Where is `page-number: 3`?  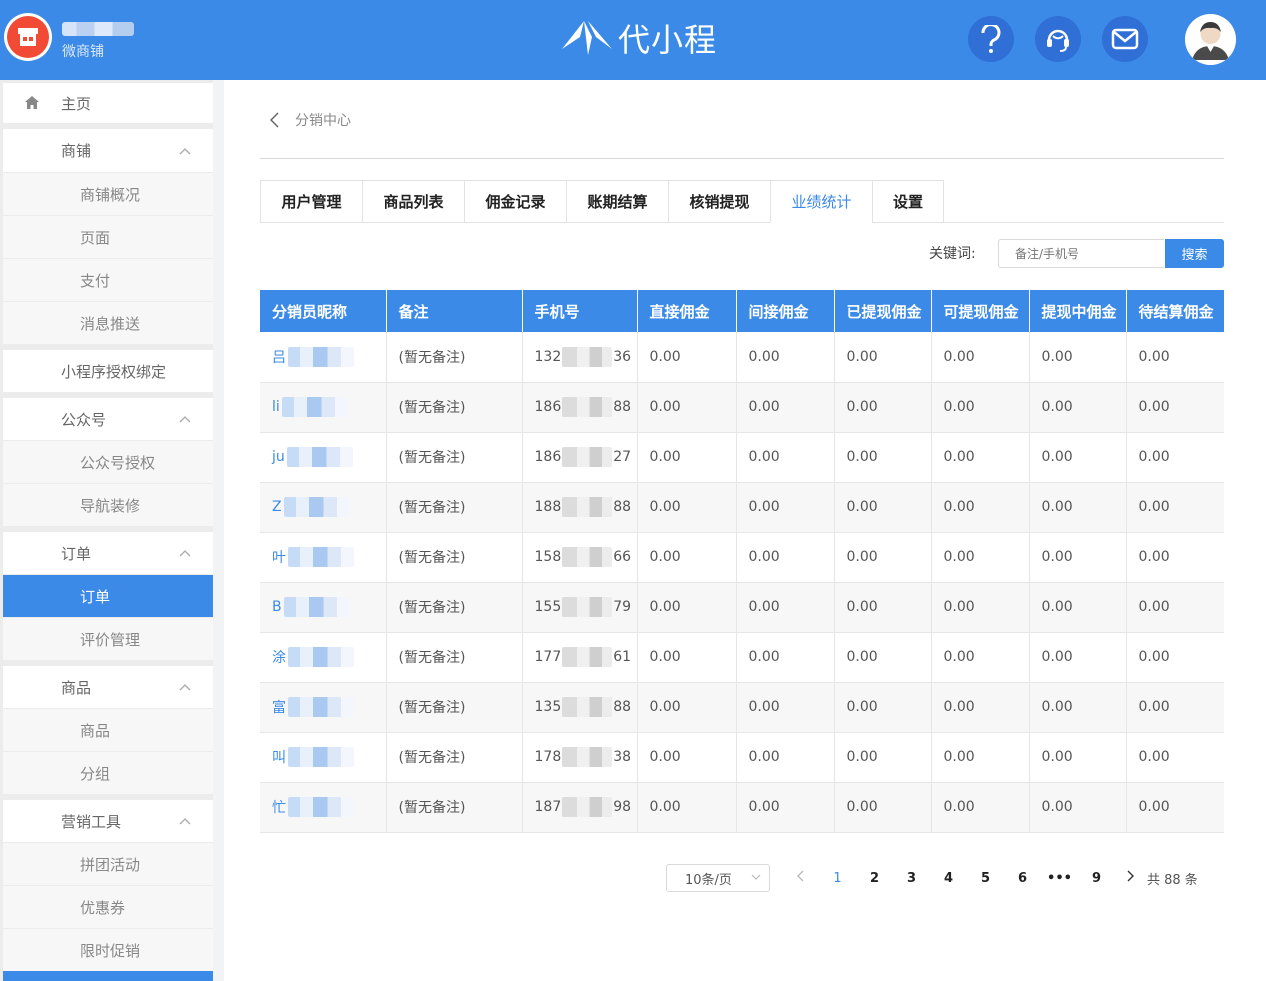
page-number: 3 is located at coordinates (911, 878).